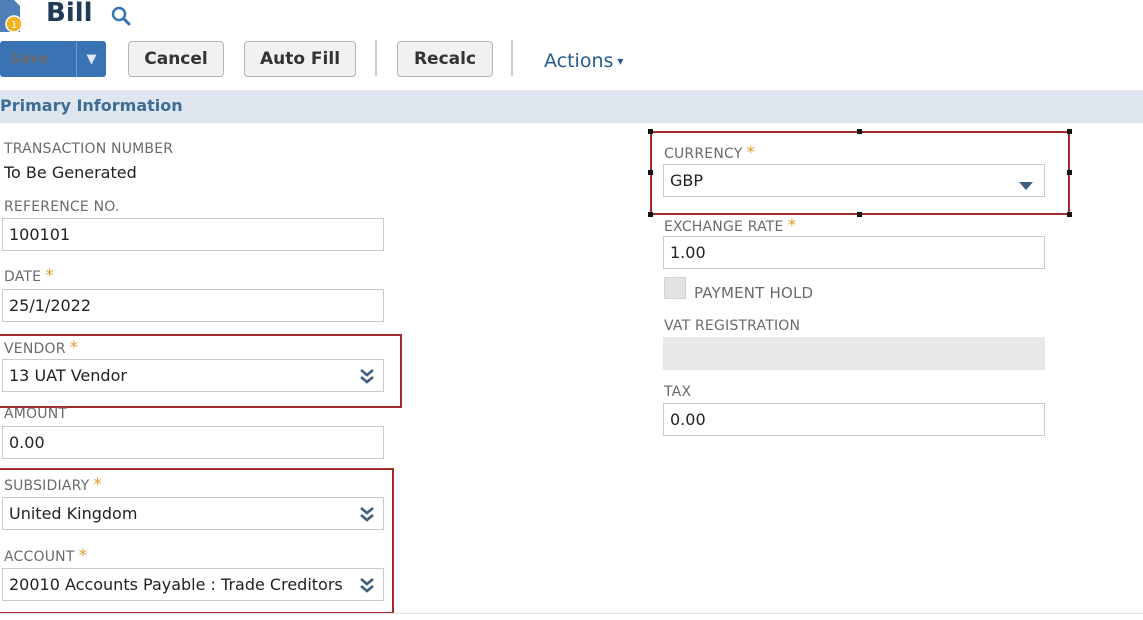  What do you see at coordinates (571, 613) in the screenshot?
I see `section-bottom-divider` at bounding box center [571, 613].